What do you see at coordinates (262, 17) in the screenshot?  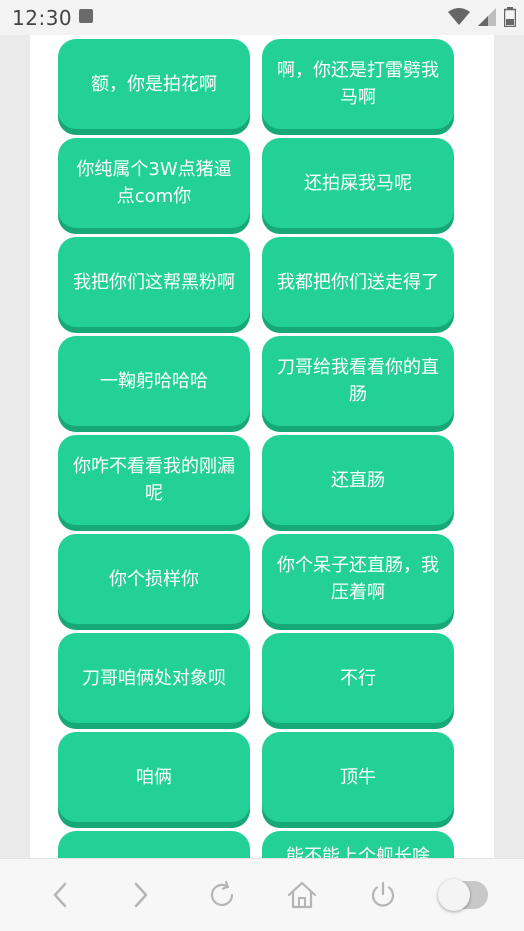 I see `status-bar: 12:30` at bounding box center [262, 17].